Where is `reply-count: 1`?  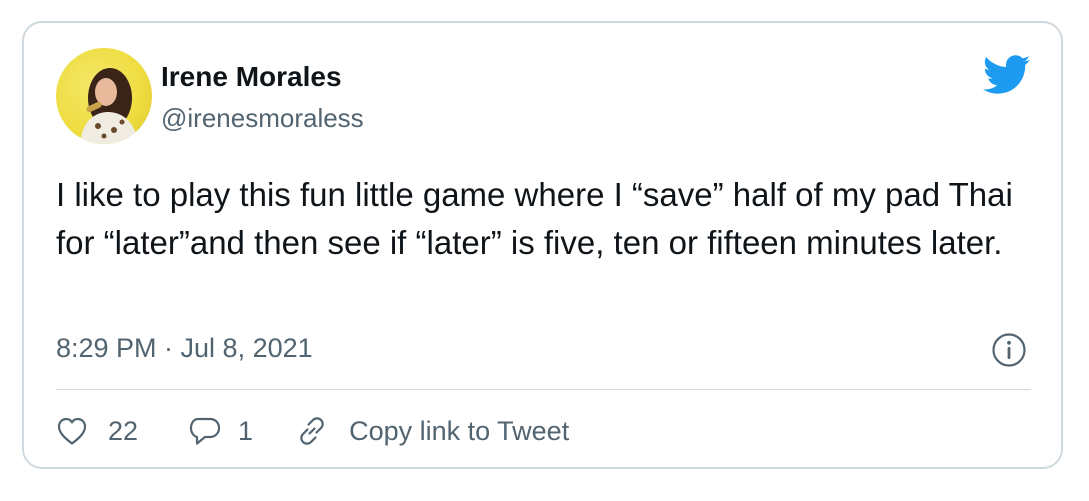 reply-count: 1 is located at coordinates (246, 430).